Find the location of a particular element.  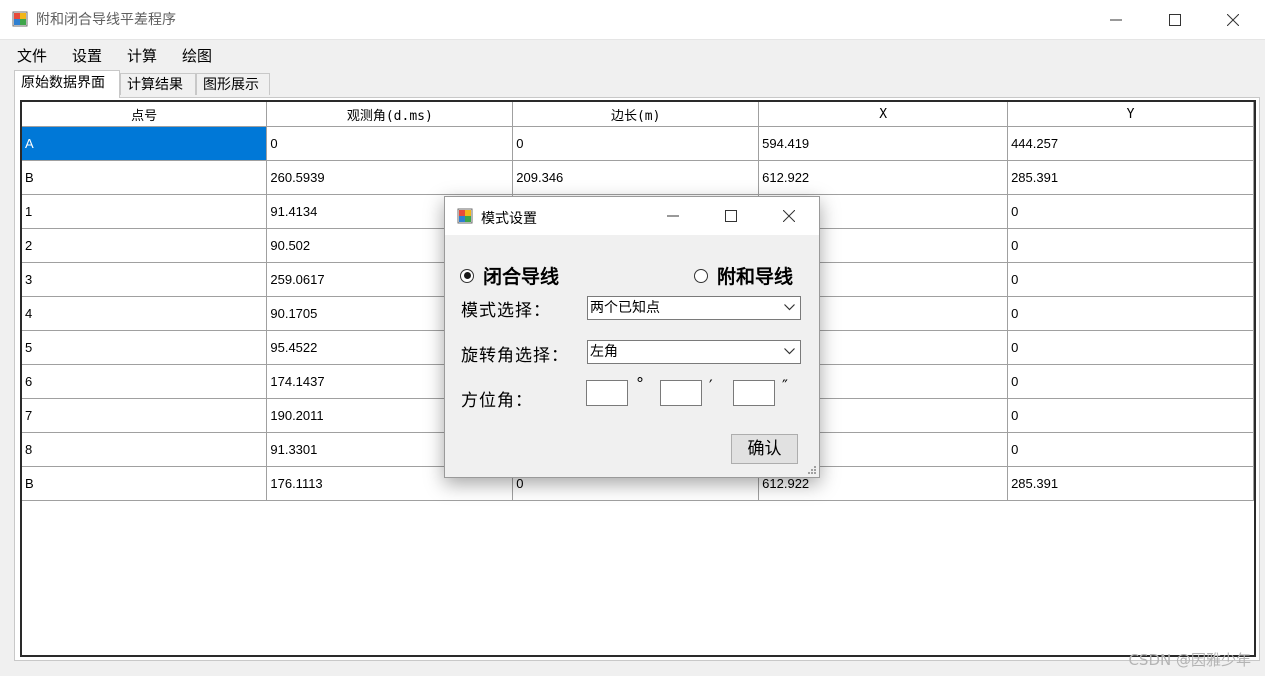

close-button is located at coordinates (1233, 19).